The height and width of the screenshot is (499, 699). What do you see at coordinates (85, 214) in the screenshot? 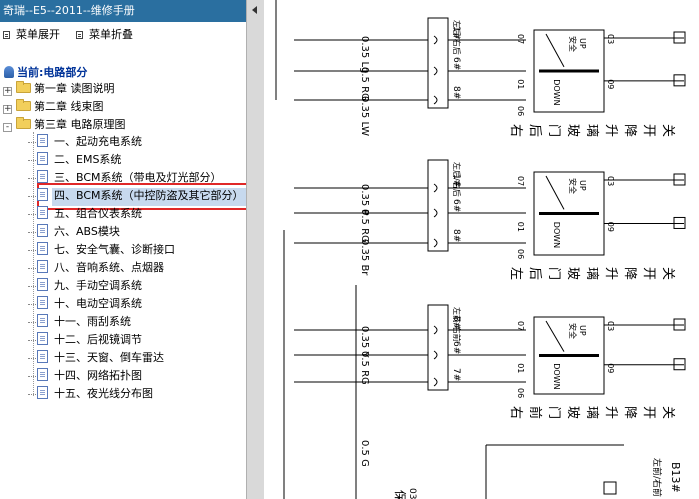
I see `tree-item-5: 五、组合仪表系统` at bounding box center [85, 214].